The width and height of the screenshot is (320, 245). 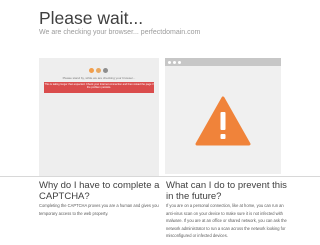 I want to click on loading-dots-icon, so click(x=98, y=71).